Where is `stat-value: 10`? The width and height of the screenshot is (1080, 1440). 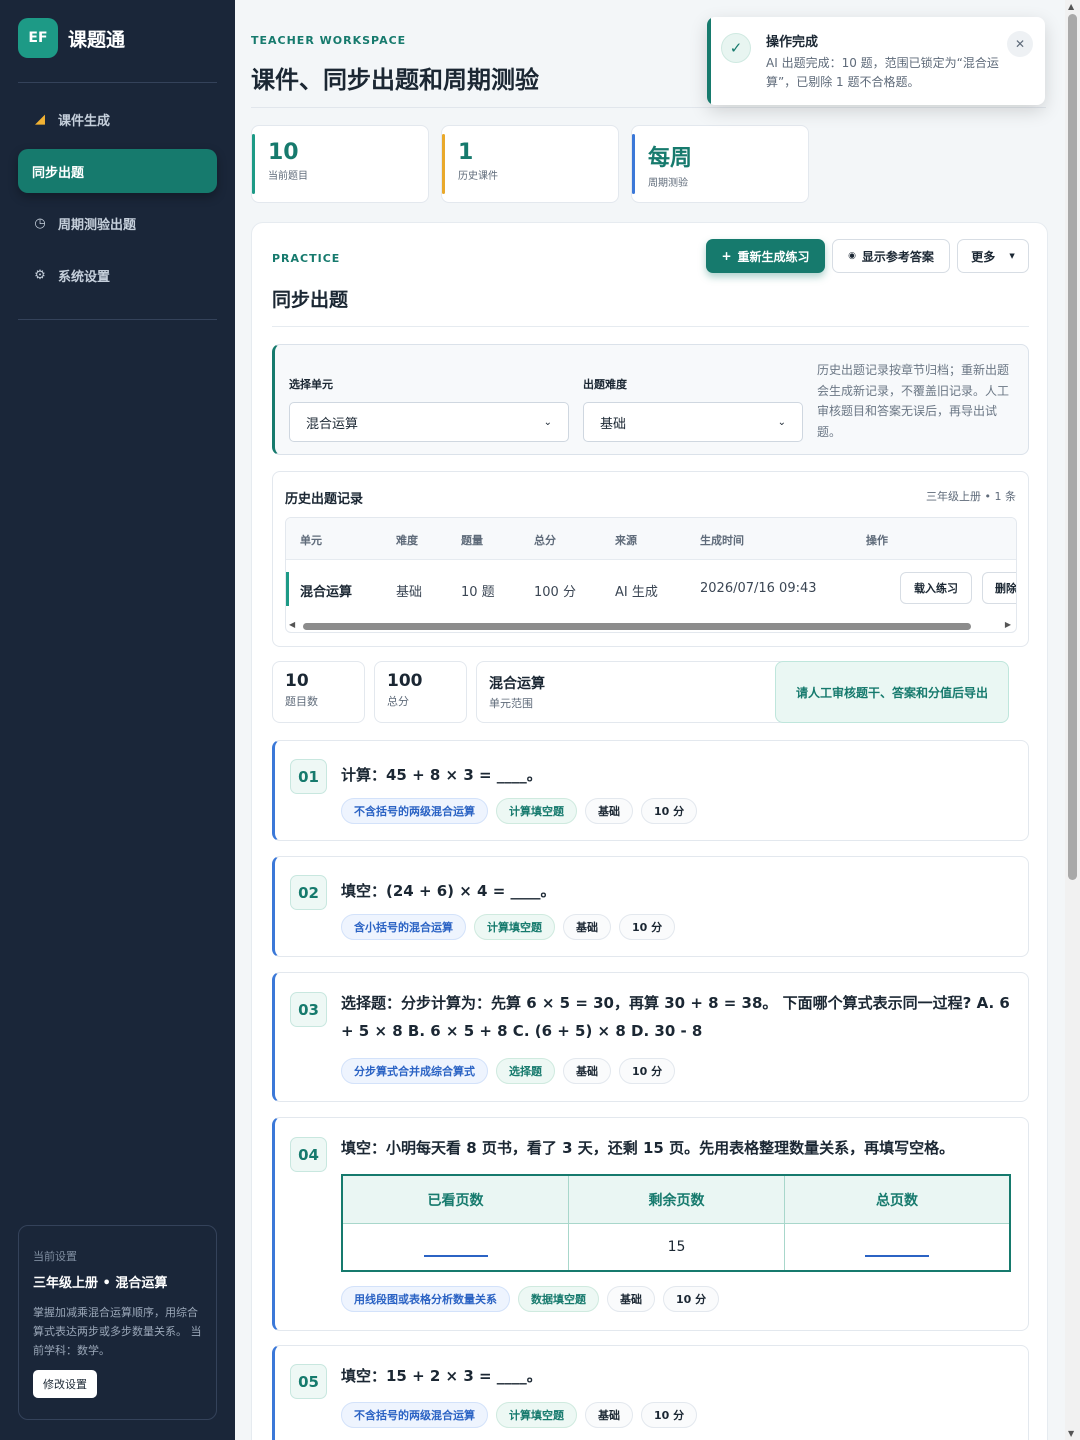 stat-value: 10 is located at coordinates (283, 152).